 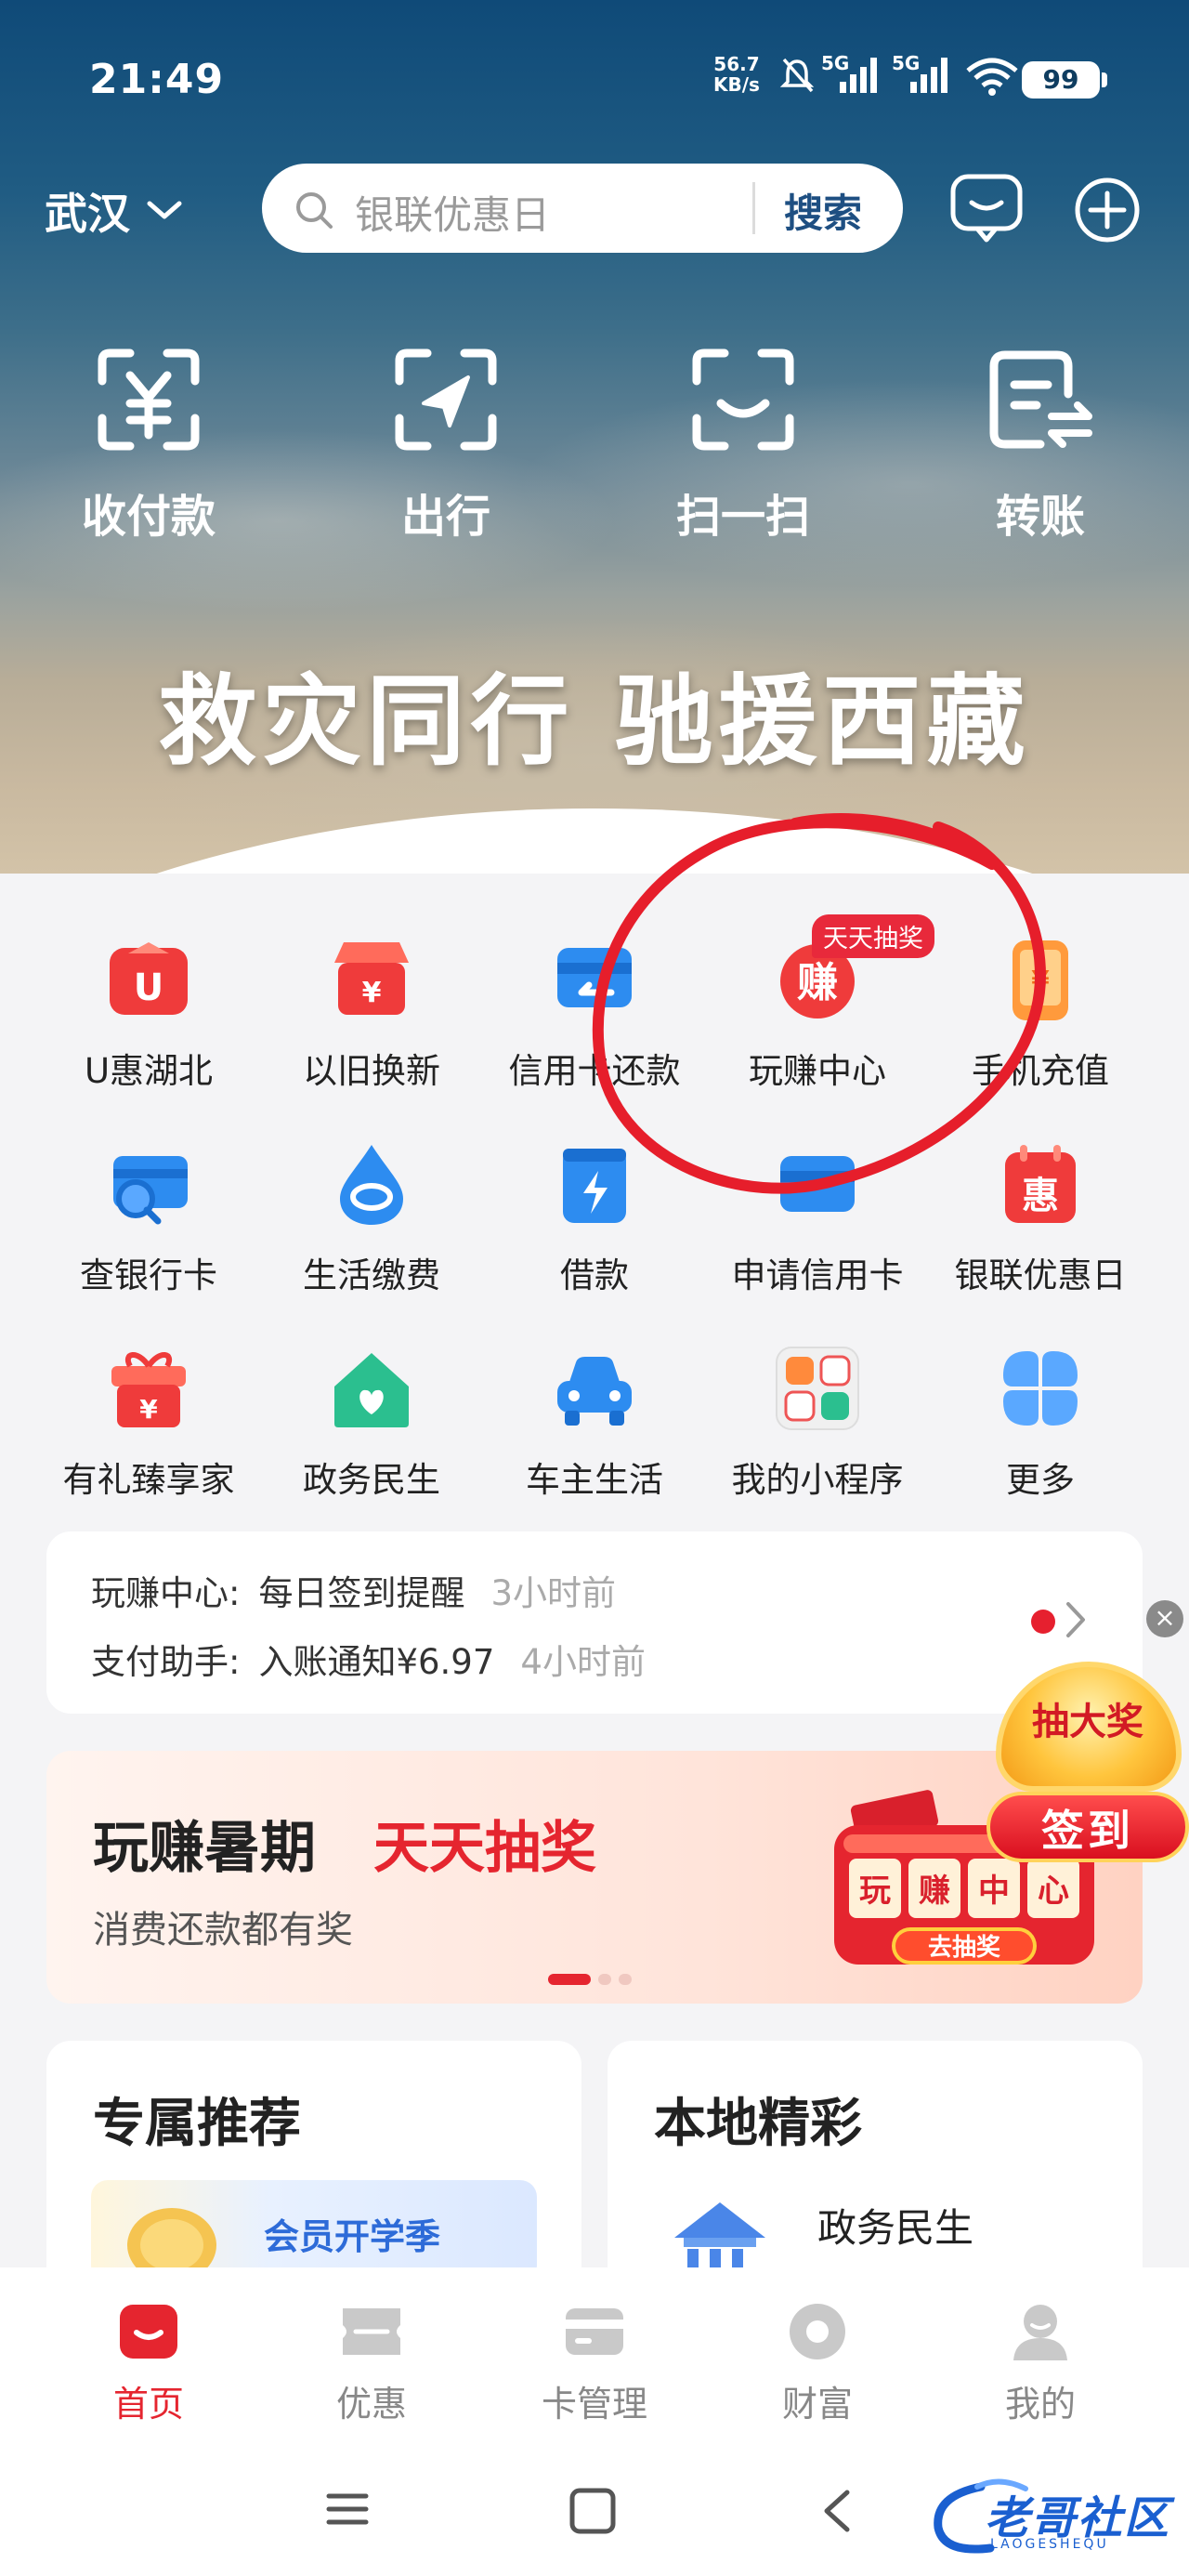 I want to click on card-title: 本地精彩, so click(x=758, y=2124).